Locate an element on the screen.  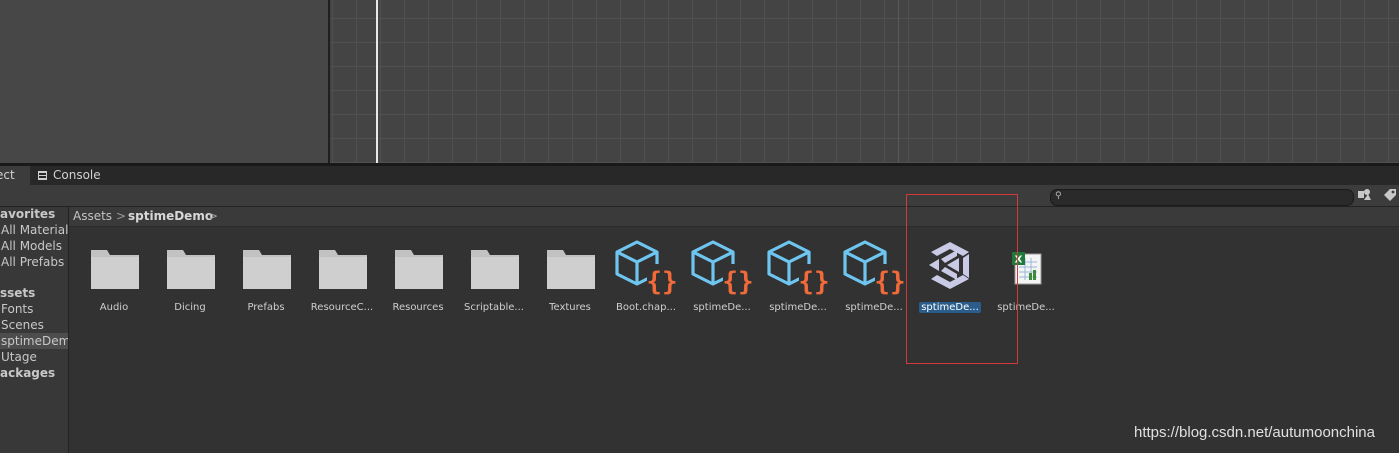
tab-console: Console is located at coordinates (69, 175).